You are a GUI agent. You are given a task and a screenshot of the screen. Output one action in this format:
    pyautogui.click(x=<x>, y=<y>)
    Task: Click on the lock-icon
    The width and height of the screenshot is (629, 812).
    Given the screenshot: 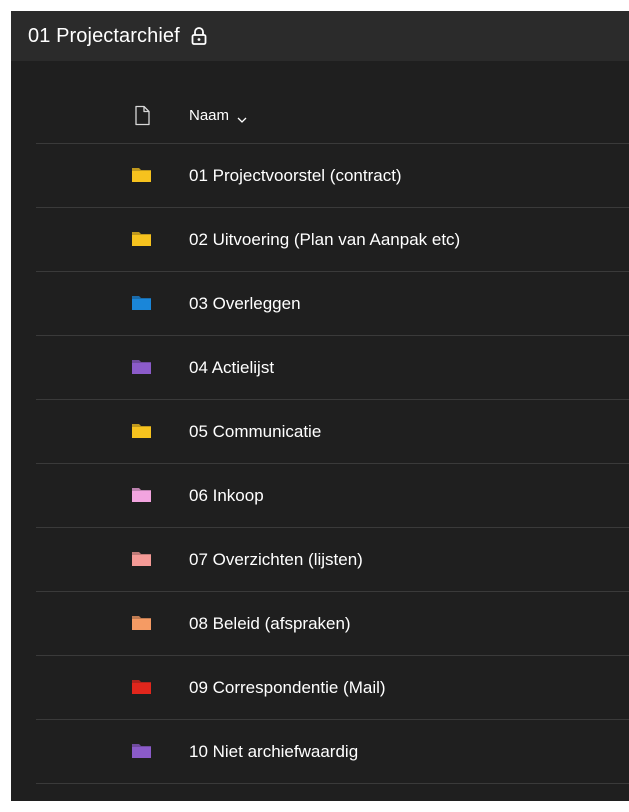 What is the action you would take?
    pyautogui.click(x=199, y=36)
    